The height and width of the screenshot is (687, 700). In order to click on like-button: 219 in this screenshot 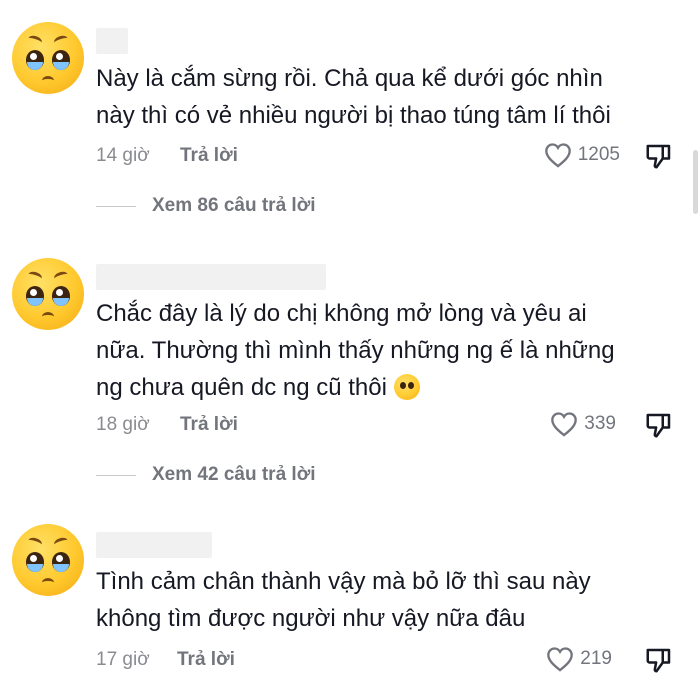, I will do `click(579, 659)`.